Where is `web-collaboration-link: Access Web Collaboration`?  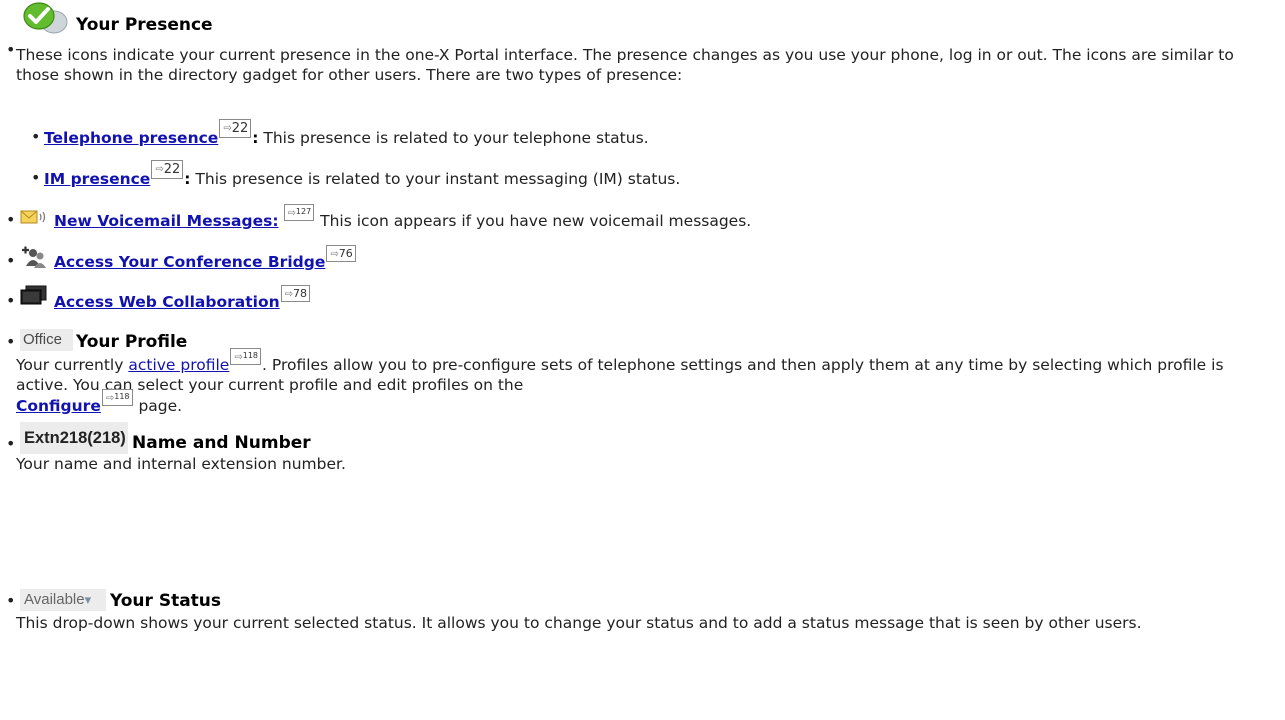 web-collaboration-link: Access Web Collaboration is located at coordinates (167, 302).